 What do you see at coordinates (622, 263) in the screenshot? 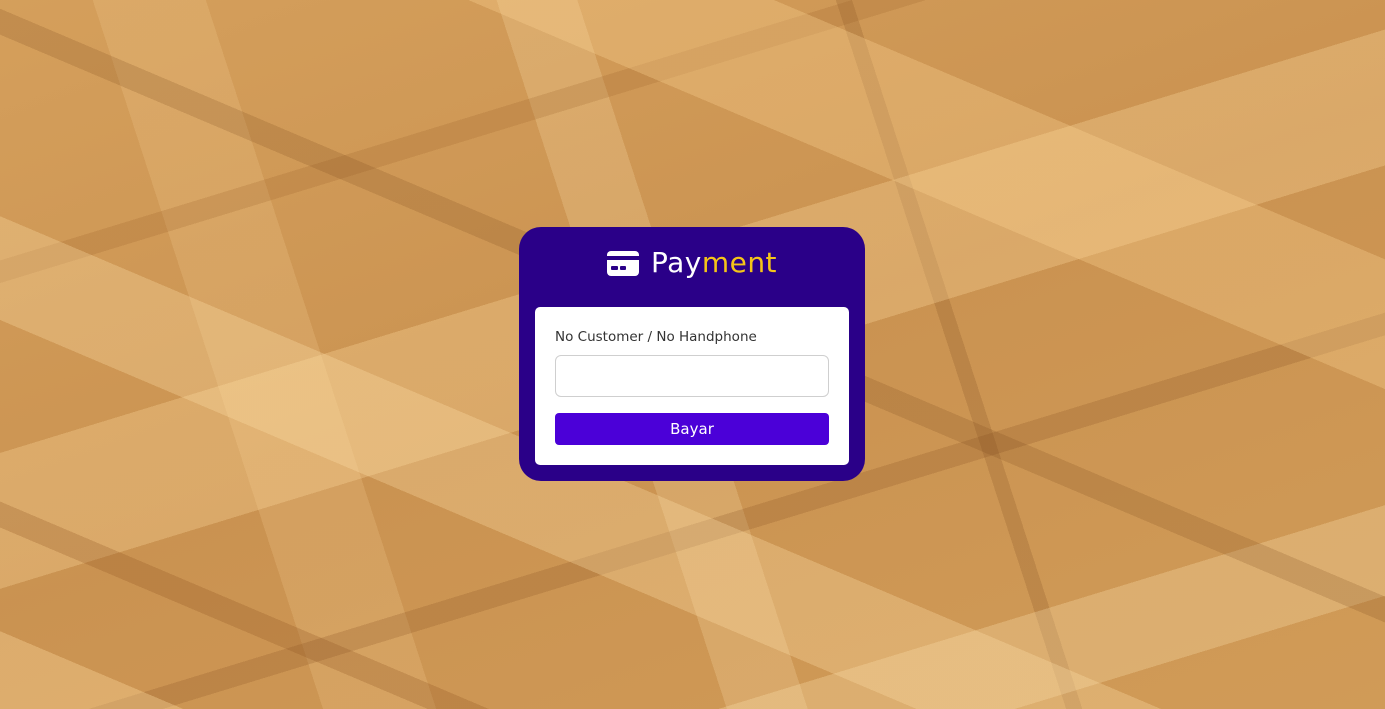
I see `credit-card-icon` at bounding box center [622, 263].